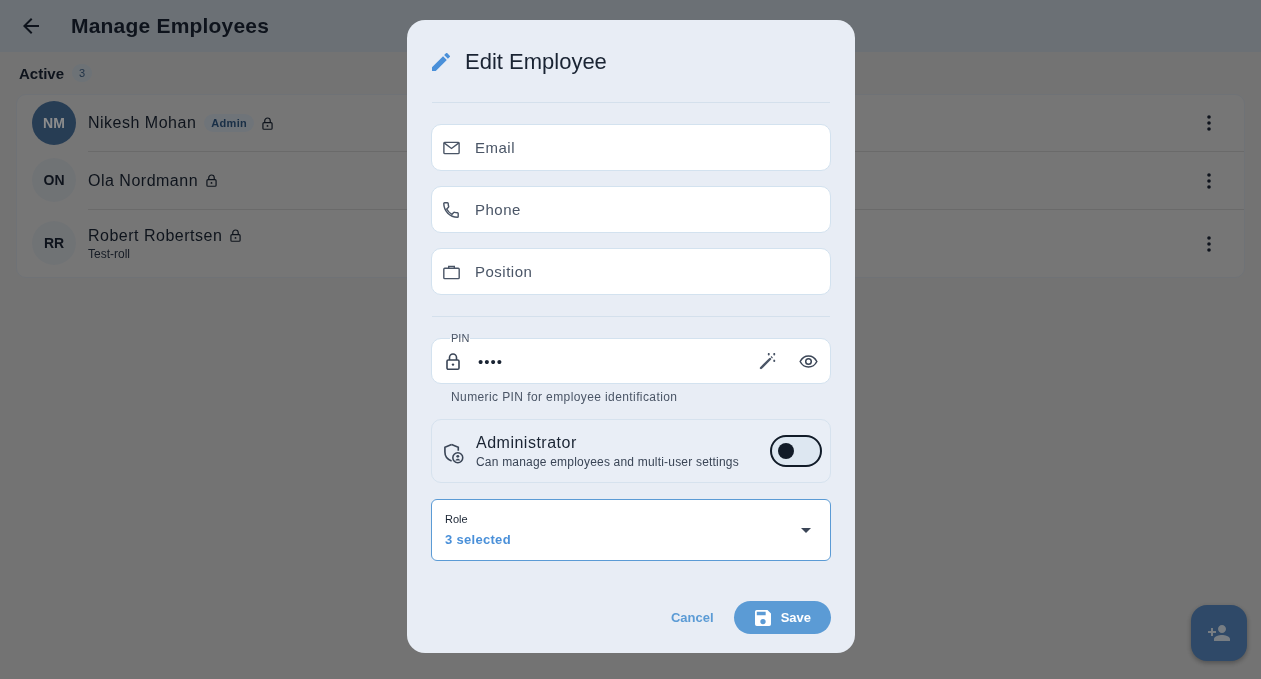  What do you see at coordinates (631, 147) in the screenshot?
I see `email-field: Email` at bounding box center [631, 147].